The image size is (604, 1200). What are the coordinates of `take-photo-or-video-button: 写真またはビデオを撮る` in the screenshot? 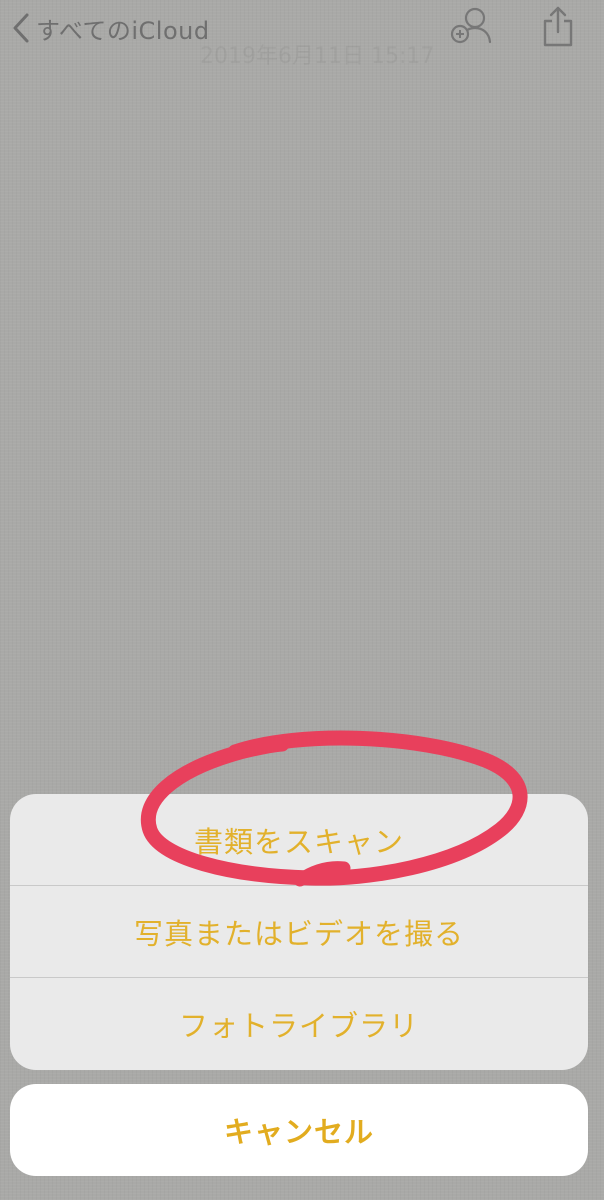 It's located at (299, 931).